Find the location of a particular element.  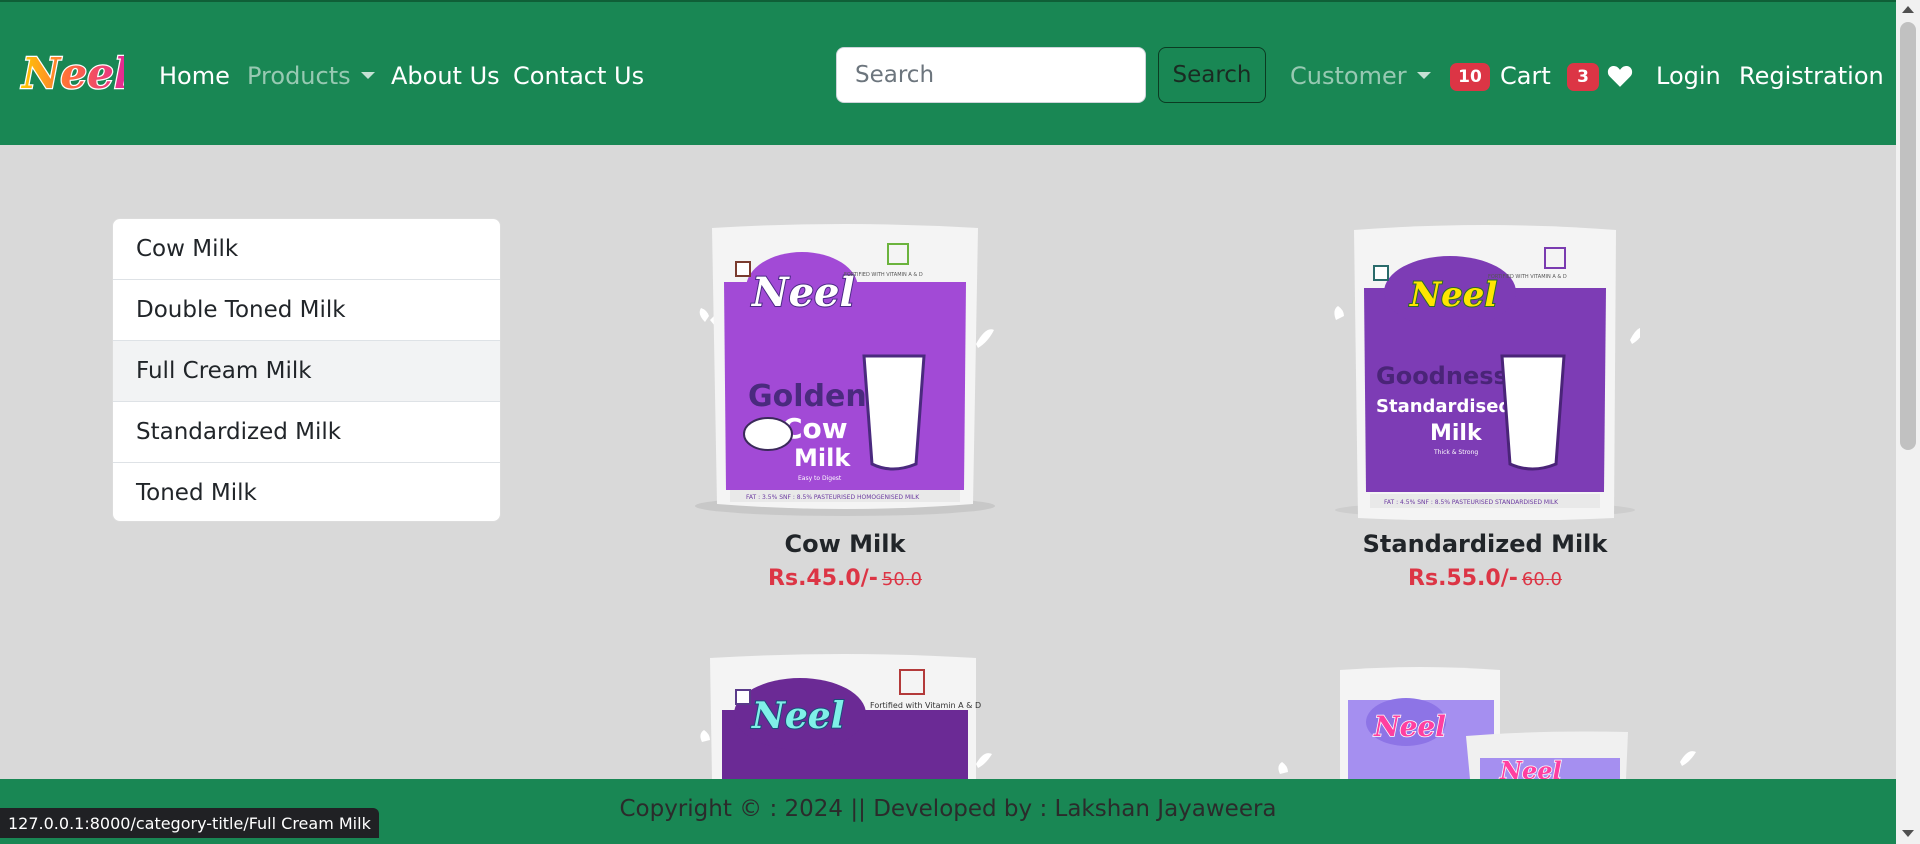

product-old-price: 60.0 is located at coordinates (1541, 579).